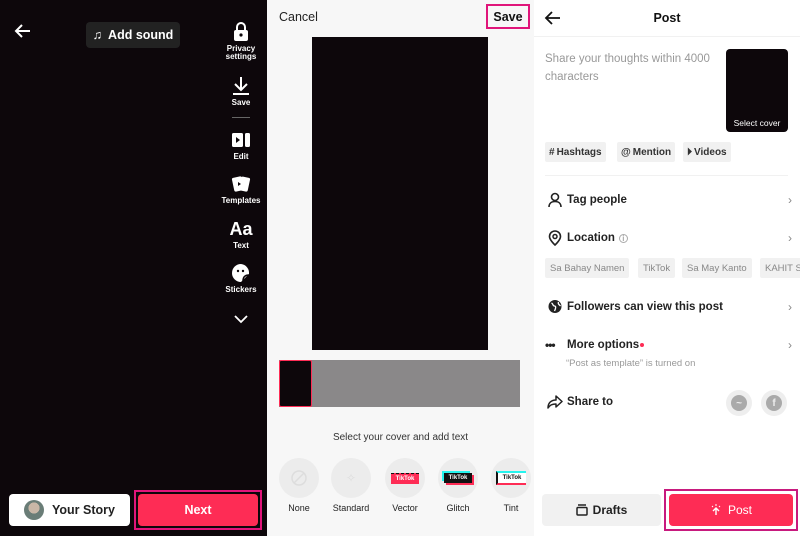  What do you see at coordinates (657, 268) in the screenshot?
I see `location-chip: TikTok` at bounding box center [657, 268].